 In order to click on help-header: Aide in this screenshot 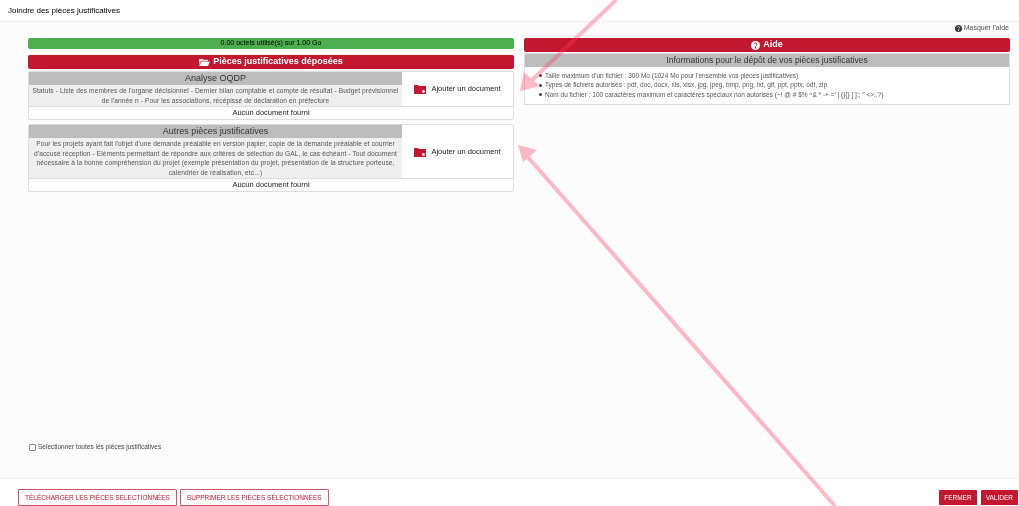, I will do `click(767, 45)`.